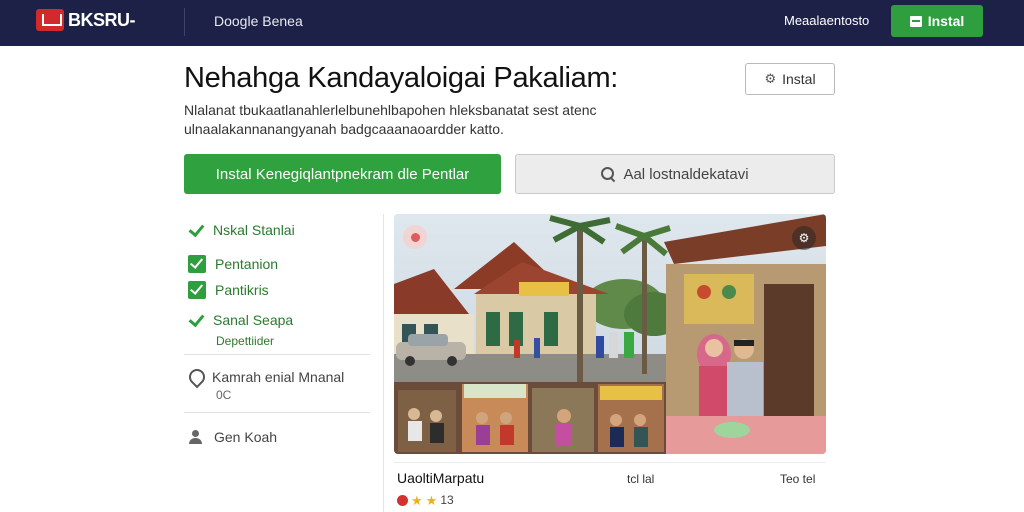  What do you see at coordinates (686, 174) in the screenshot?
I see `search-button-label: Aal lostnaldekatavi` at bounding box center [686, 174].